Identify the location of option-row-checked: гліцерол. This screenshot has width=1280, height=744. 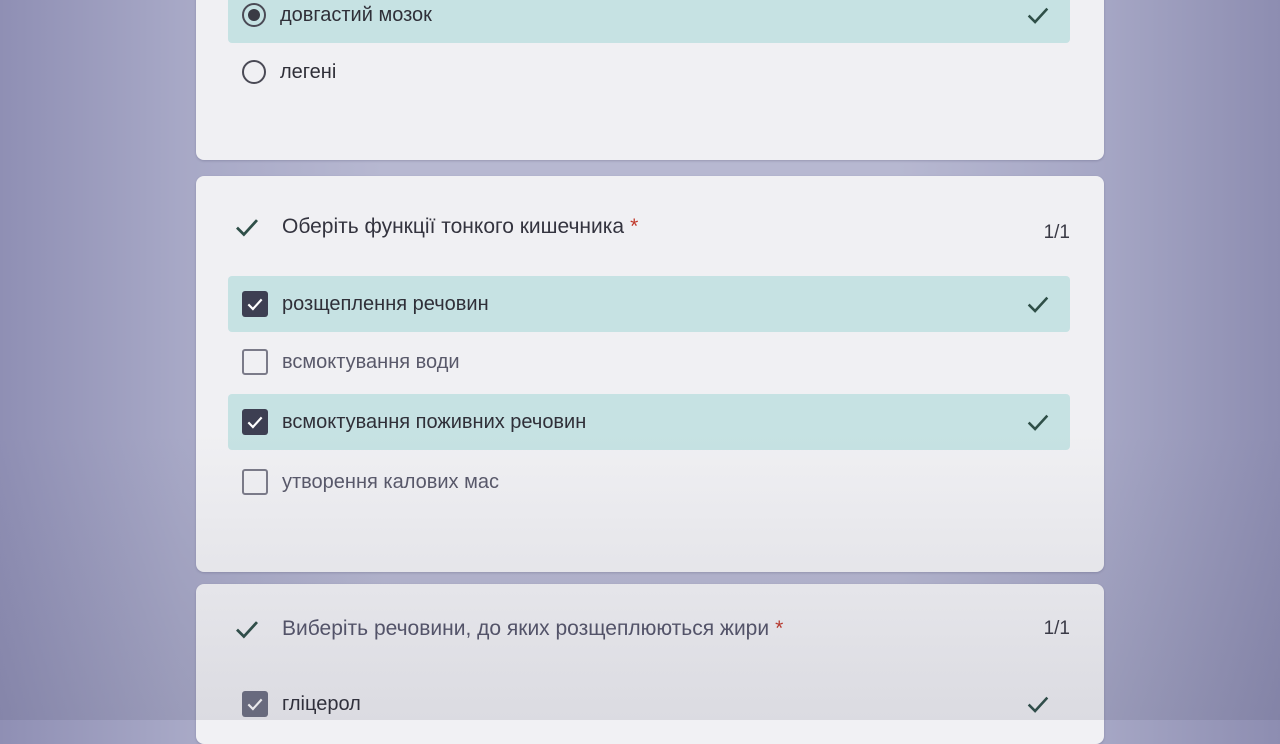
(649, 704).